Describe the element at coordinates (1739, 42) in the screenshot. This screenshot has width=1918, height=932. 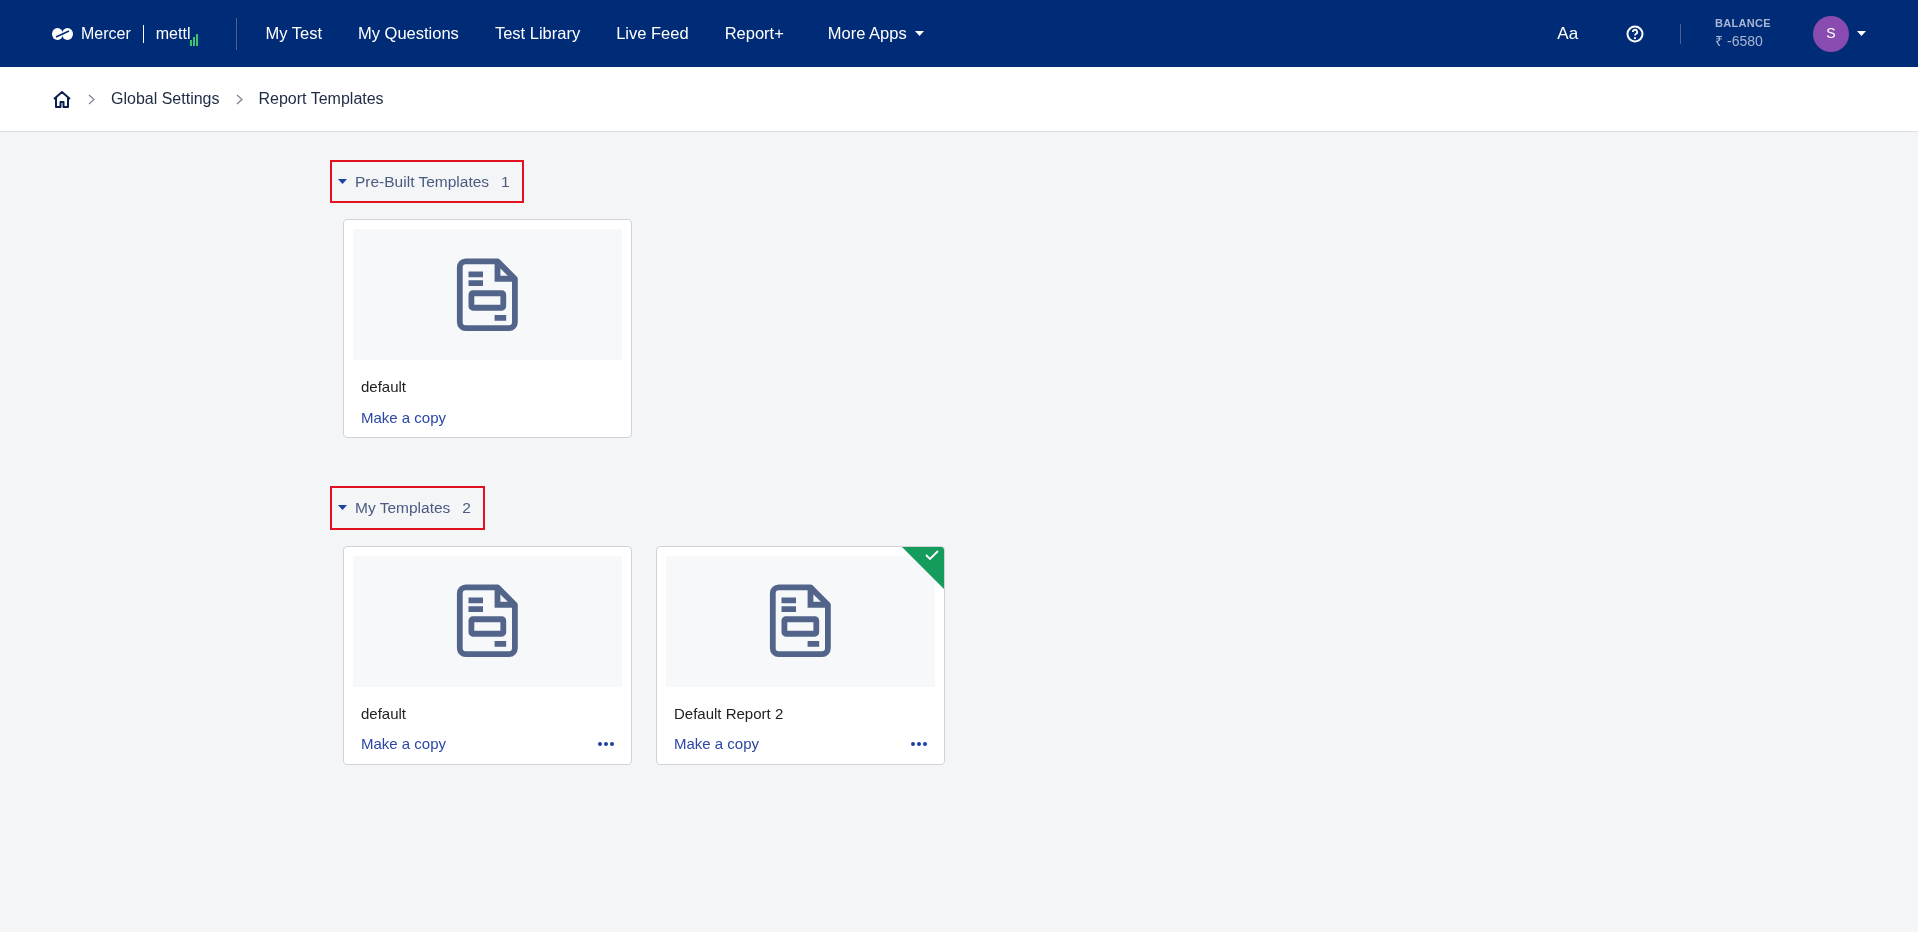
I see `balance-value: ₹ -6580` at that location.